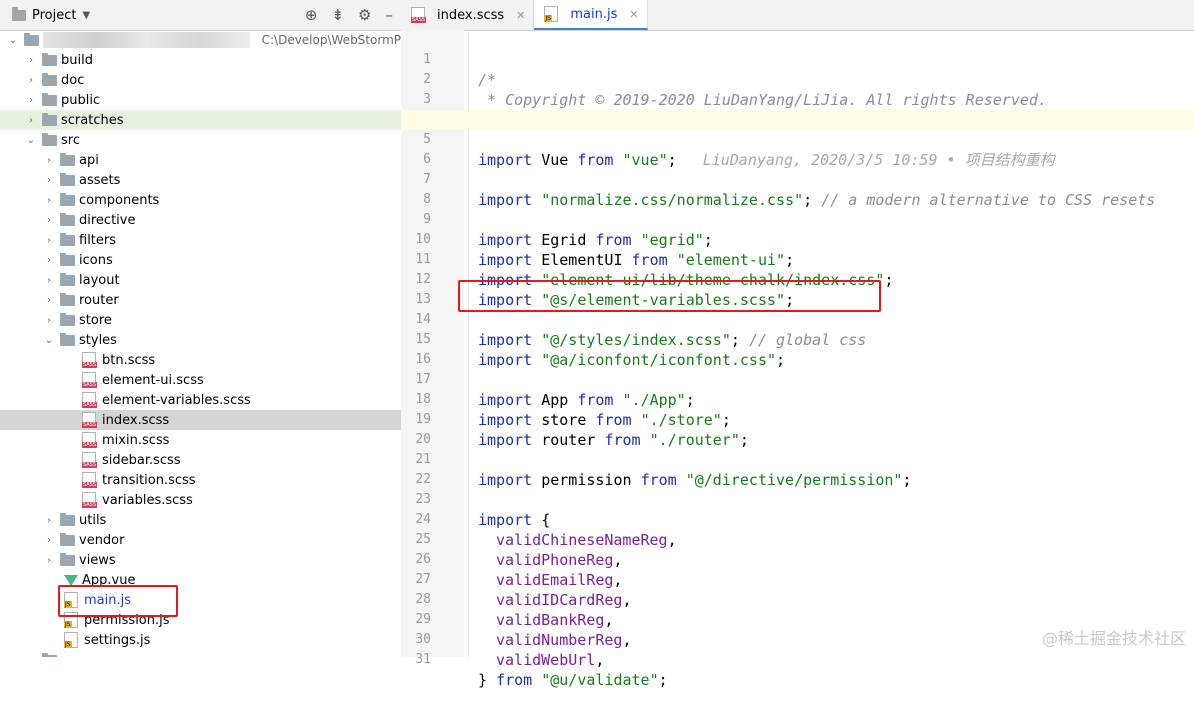 The image size is (1194, 710). What do you see at coordinates (200, 400) in the screenshot?
I see `tree-item-element-variables-scss: element-variables.scss` at bounding box center [200, 400].